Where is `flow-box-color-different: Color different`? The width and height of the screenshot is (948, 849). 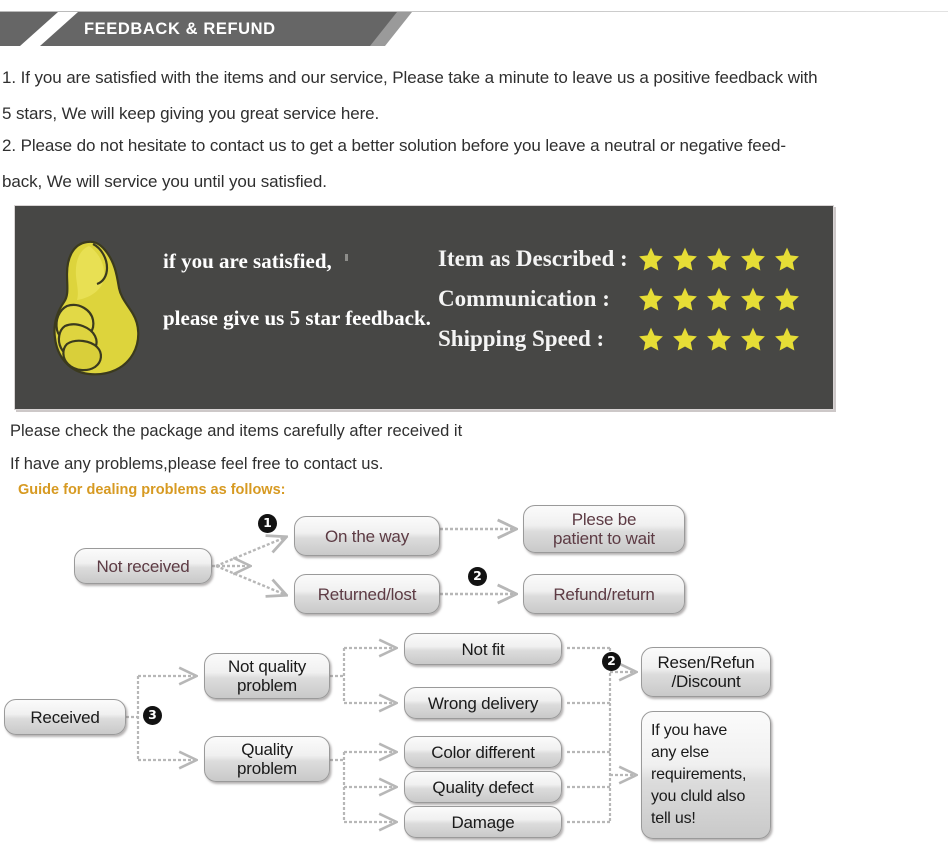
flow-box-color-different: Color different is located at coordinates (483, 752).